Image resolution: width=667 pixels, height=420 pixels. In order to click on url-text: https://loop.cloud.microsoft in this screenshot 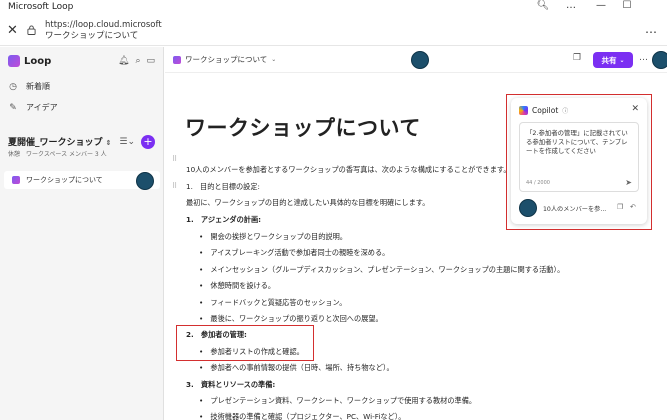, I will do `click(103, 25)`.